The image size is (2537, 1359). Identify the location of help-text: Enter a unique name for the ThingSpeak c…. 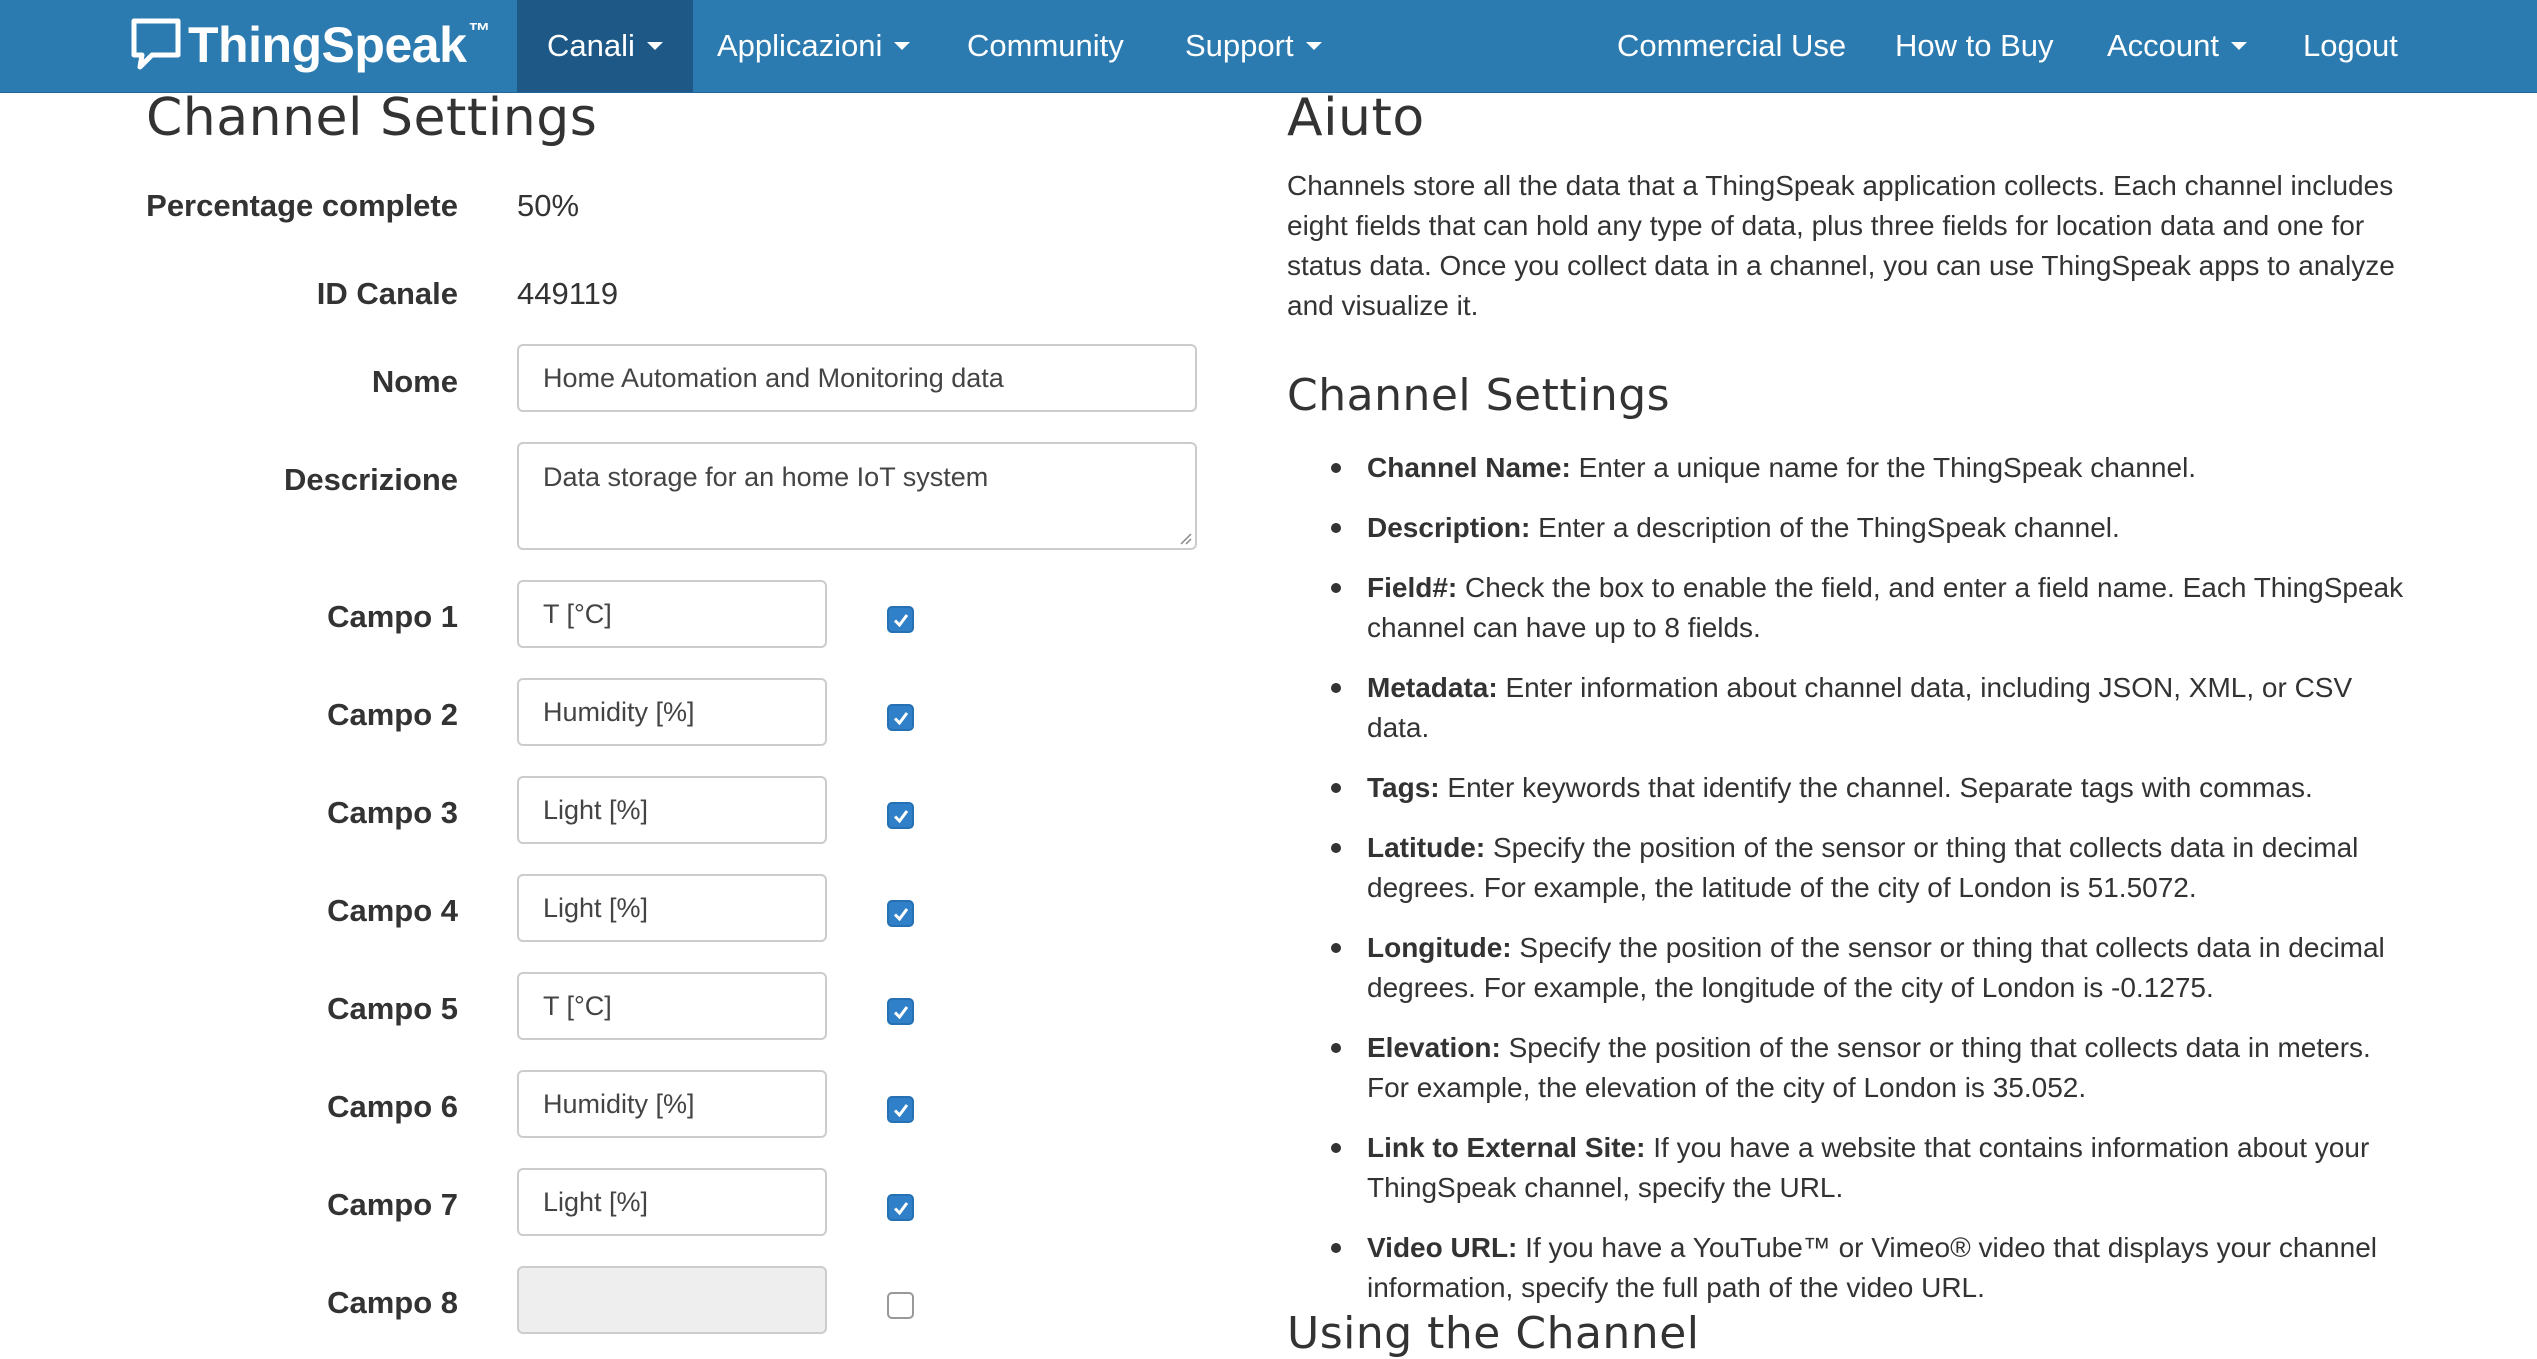
(1883, 467).